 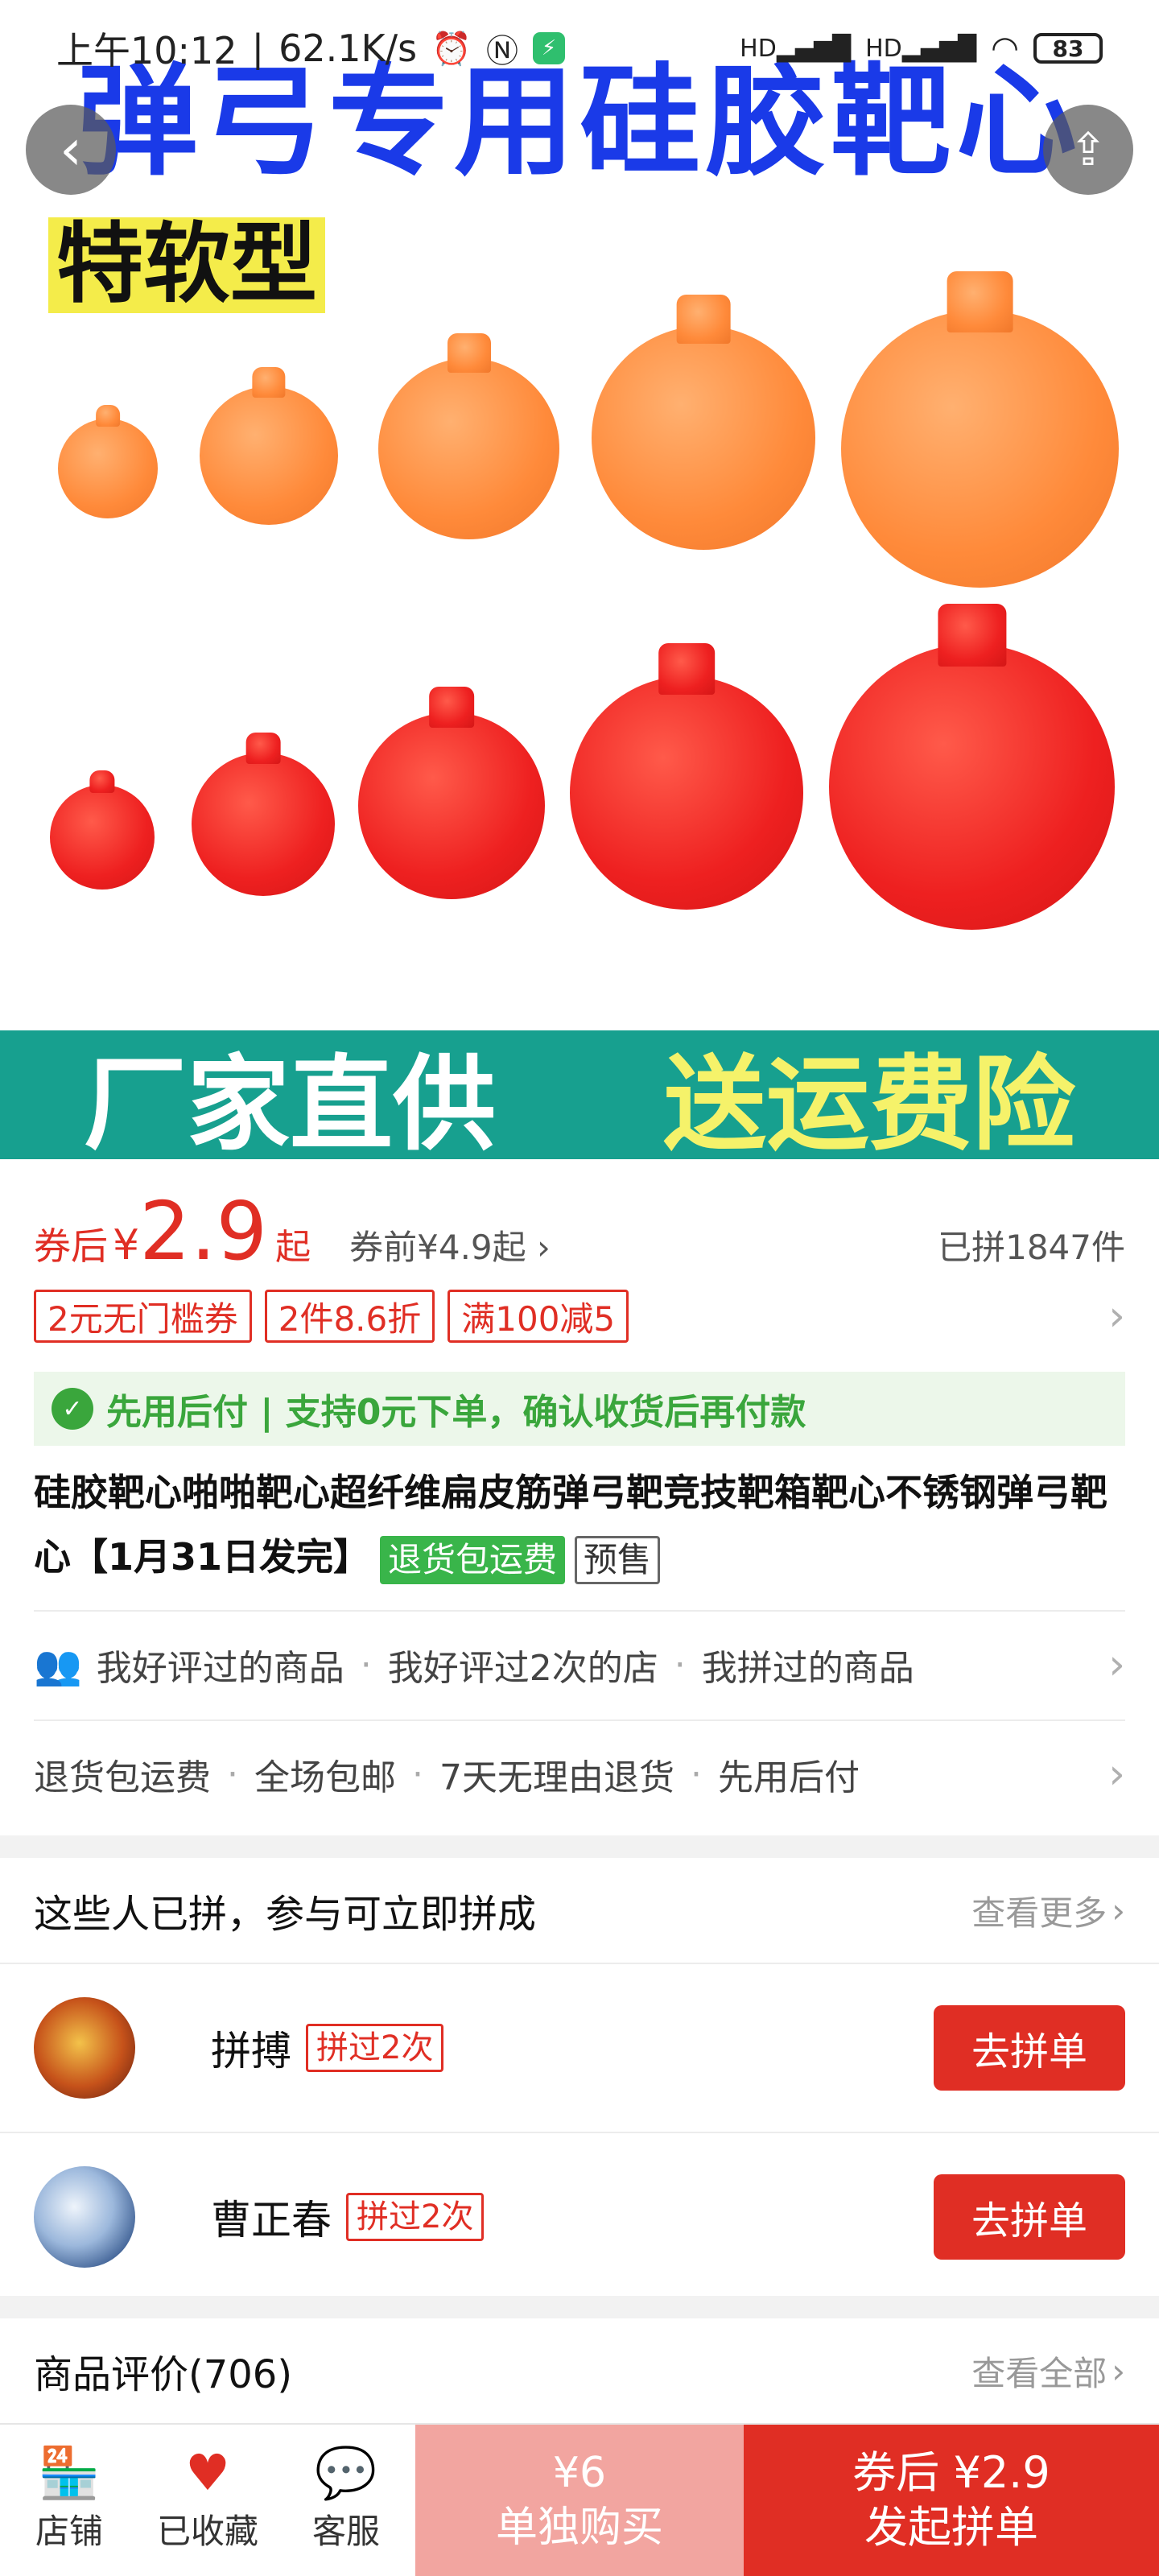 I want to click on group-buy-header: 这些人已拼，参与可立即拼成 查看更多 ›, so click(x=579, y=1910).